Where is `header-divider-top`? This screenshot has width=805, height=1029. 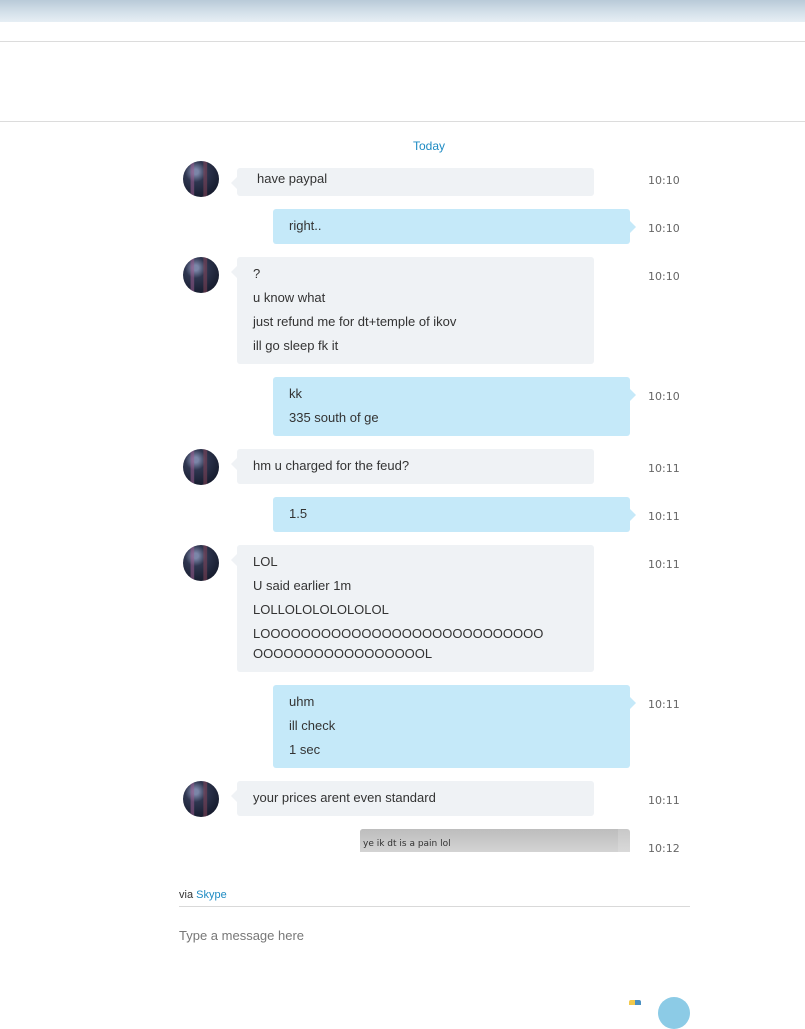
header-divider-top is located at coordinates (402, 41).